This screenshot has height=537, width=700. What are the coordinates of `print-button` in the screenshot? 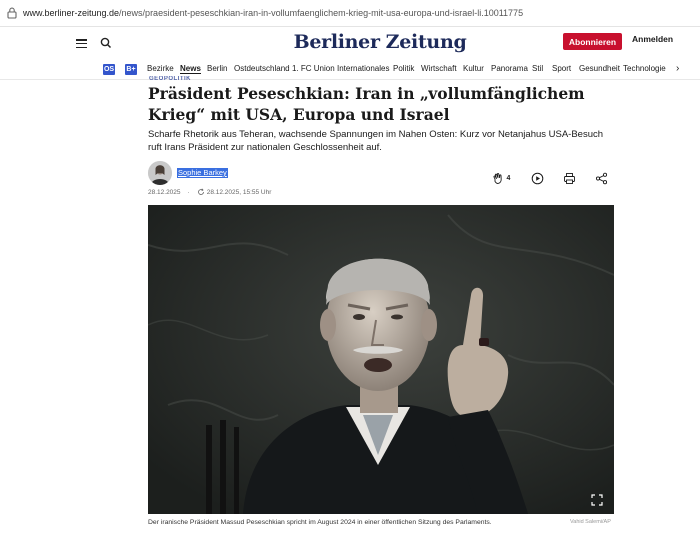 It's located at (569, 178).